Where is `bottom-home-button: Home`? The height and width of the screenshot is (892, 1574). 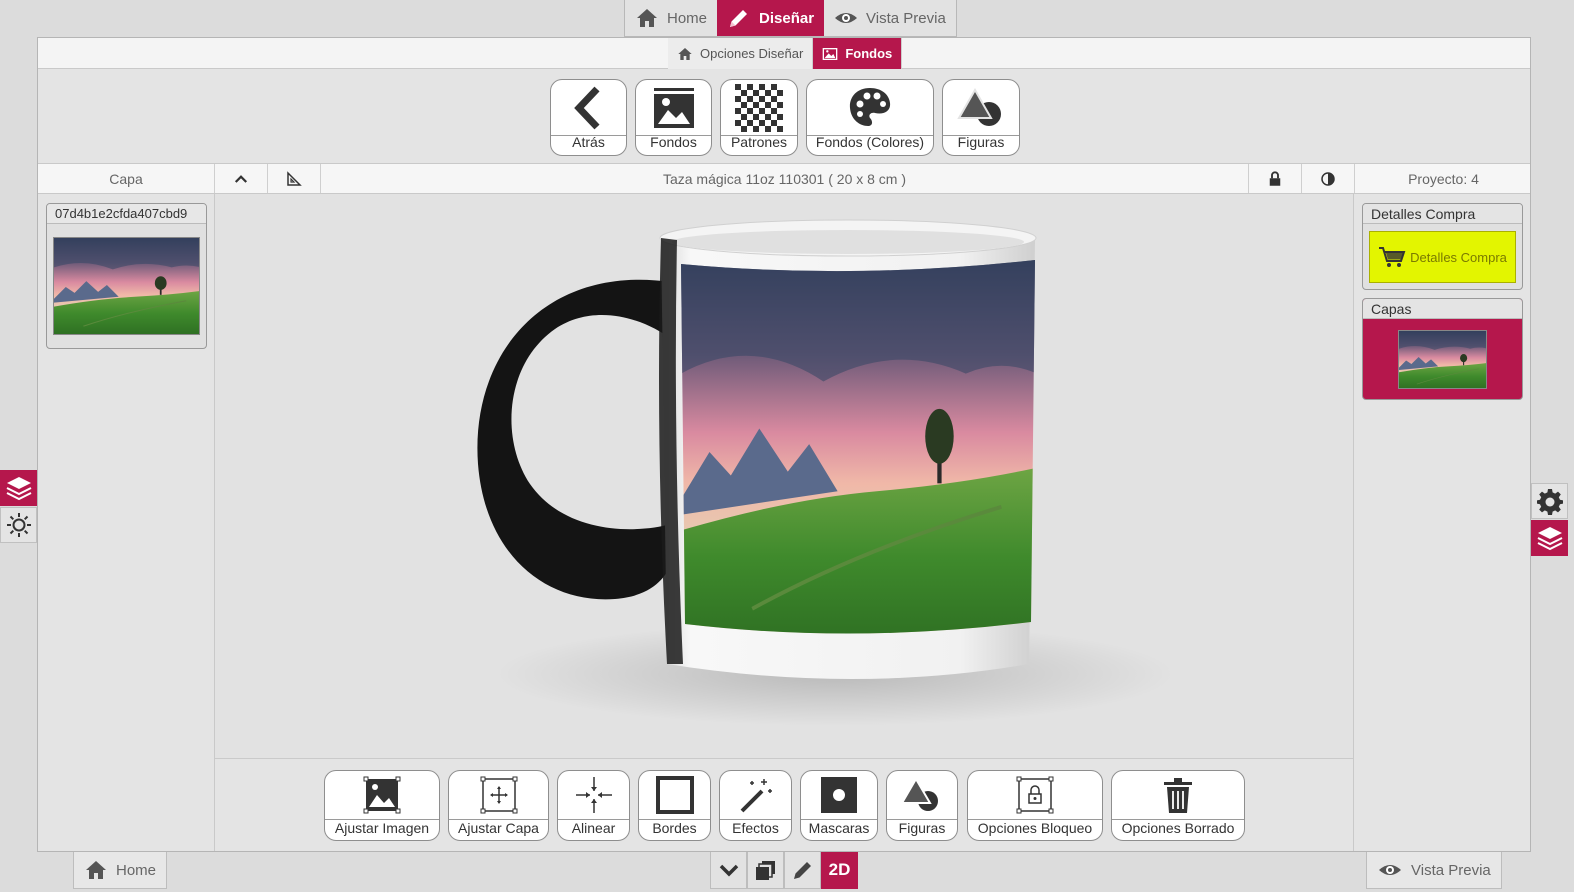 bottom-home-button: Home is located at coordinates (120, 870).